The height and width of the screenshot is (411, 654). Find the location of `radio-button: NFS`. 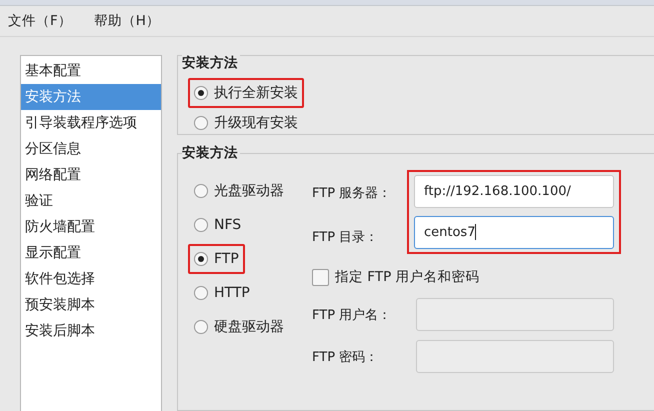

radio-button: NFS is located at coordinates (218, 225).